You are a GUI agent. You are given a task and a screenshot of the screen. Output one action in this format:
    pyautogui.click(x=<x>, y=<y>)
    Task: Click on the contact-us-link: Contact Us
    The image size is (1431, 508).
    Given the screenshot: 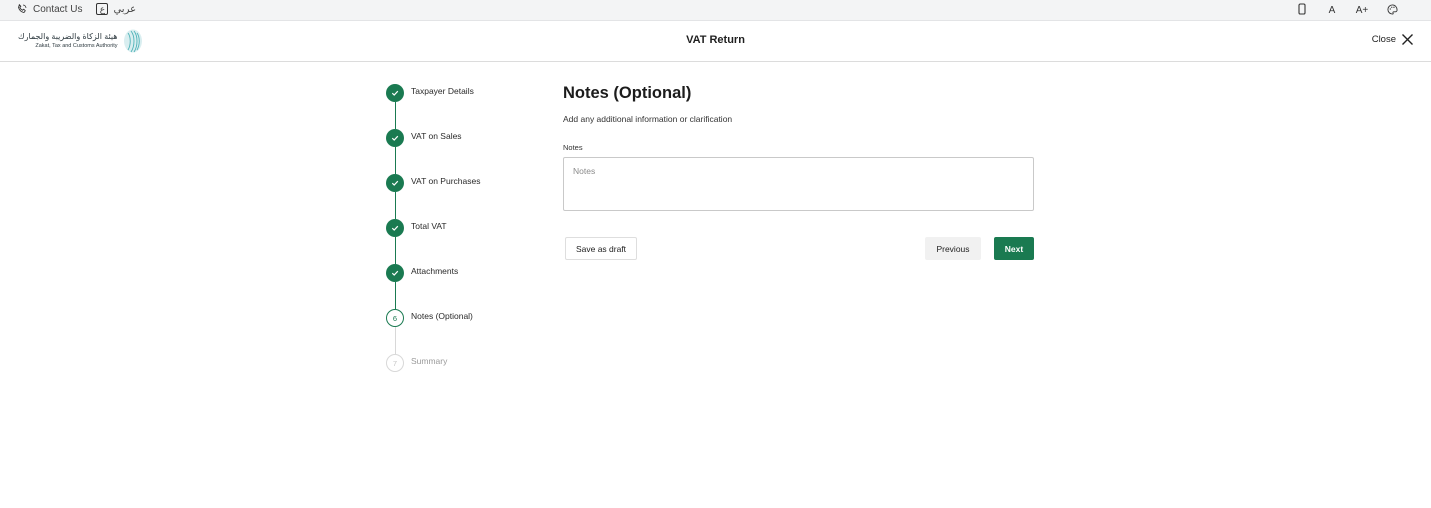 What is the action you would take?
    pyautogui.click(x=49, y=9)
    